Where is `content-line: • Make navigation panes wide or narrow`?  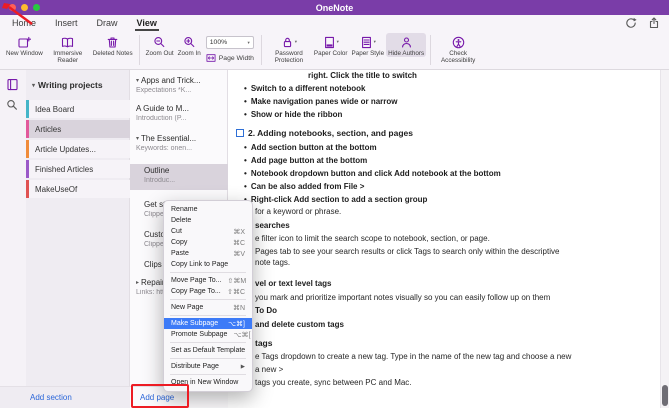 content-line: • Make navigation panes wide or narrow is located at coordinates (321, 101).